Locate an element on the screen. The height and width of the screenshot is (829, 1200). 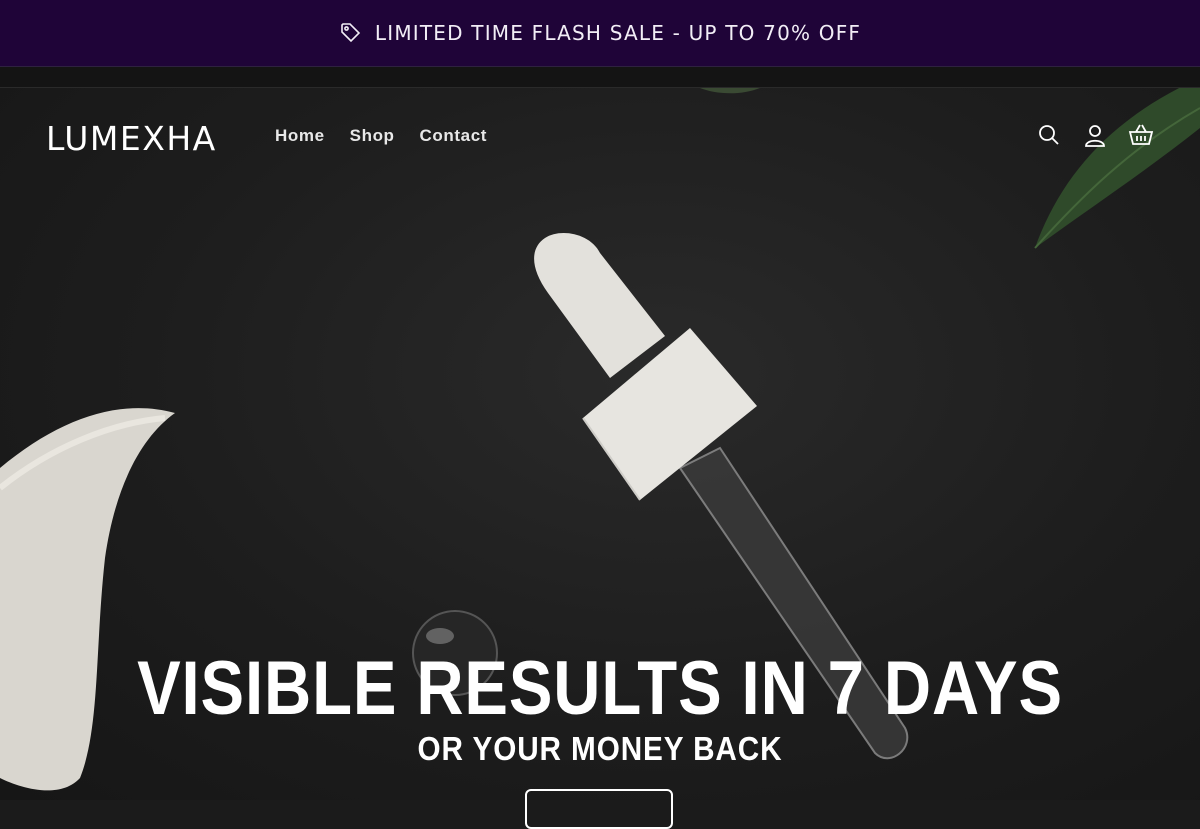
announcement-bar: LIMITED TIME FLASH SALE - UP TO 70% OFF is located at coordinates (600, 33).